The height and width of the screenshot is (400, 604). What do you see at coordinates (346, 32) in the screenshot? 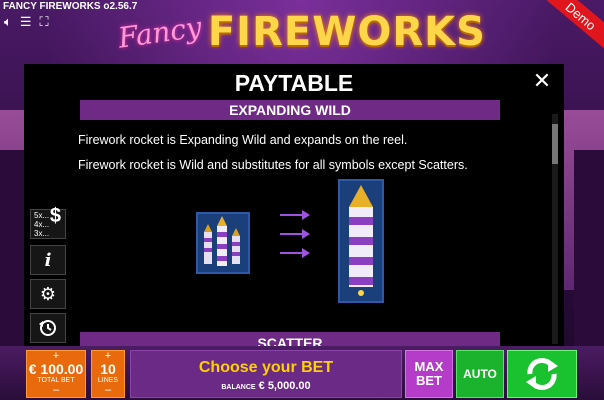
I see `logo-fireworks: FIREWORKS` at bounding box center [346, 32].